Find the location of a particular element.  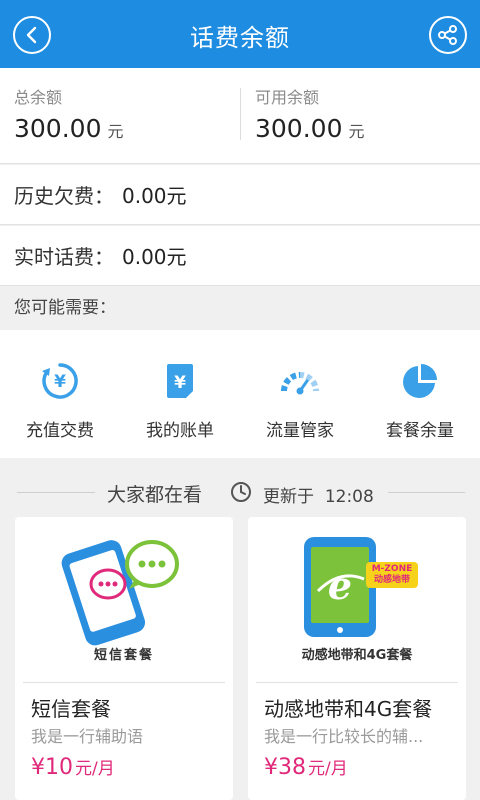

mzone-4g-plan-image-caption: 动感地带和4G套餐 is located at coordinates (357, 655).